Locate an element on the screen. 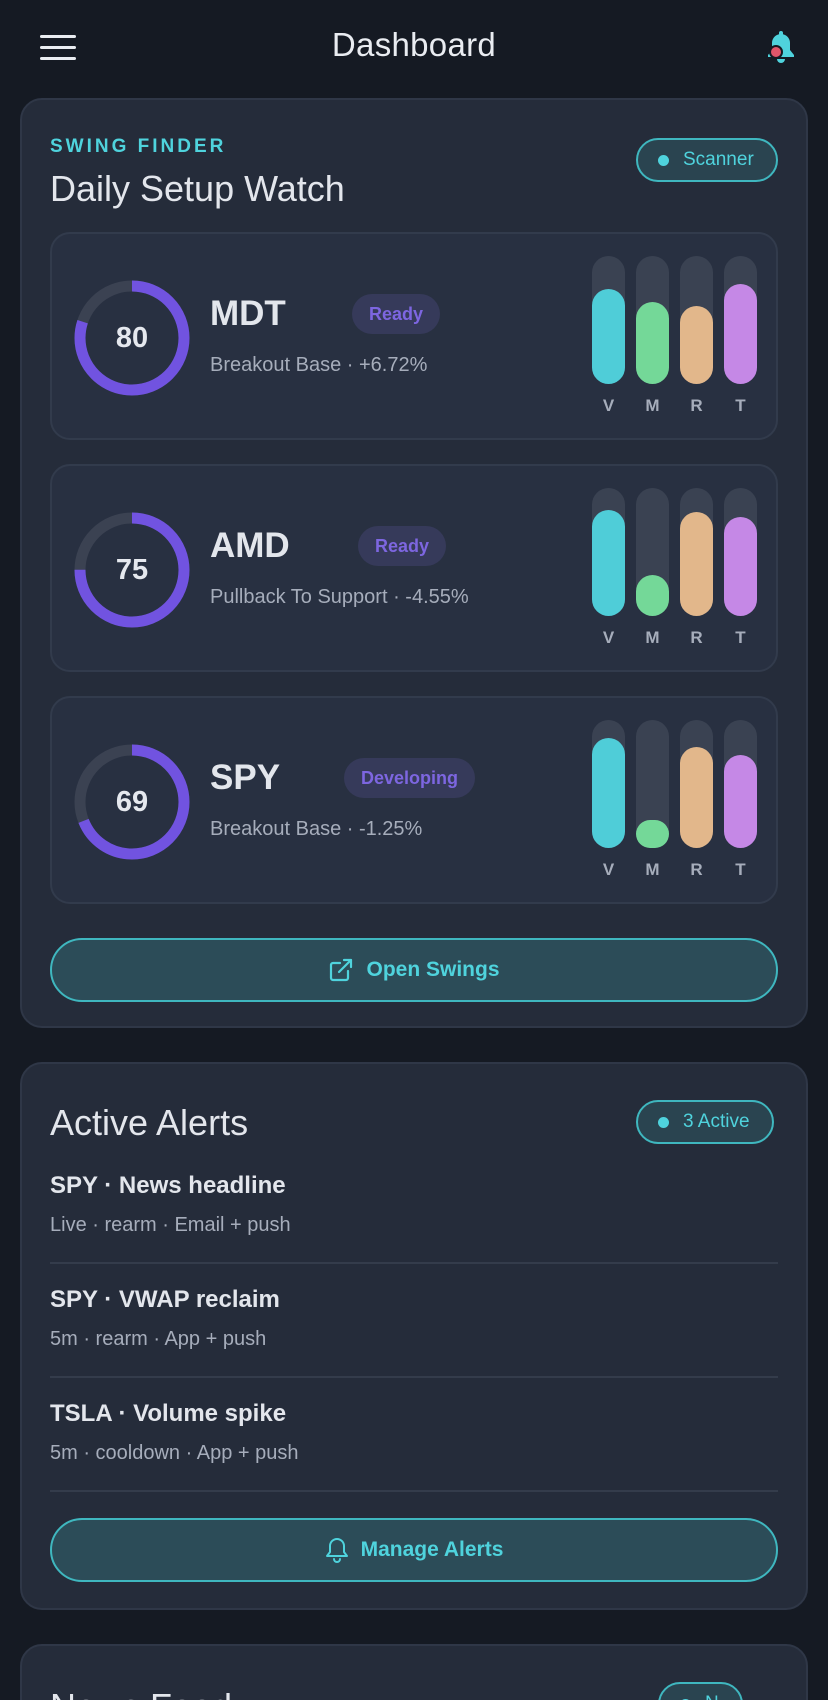 This screenshot has height=1700, width=828. badge-label: 3 Active is located at coordinates (716, 1121).